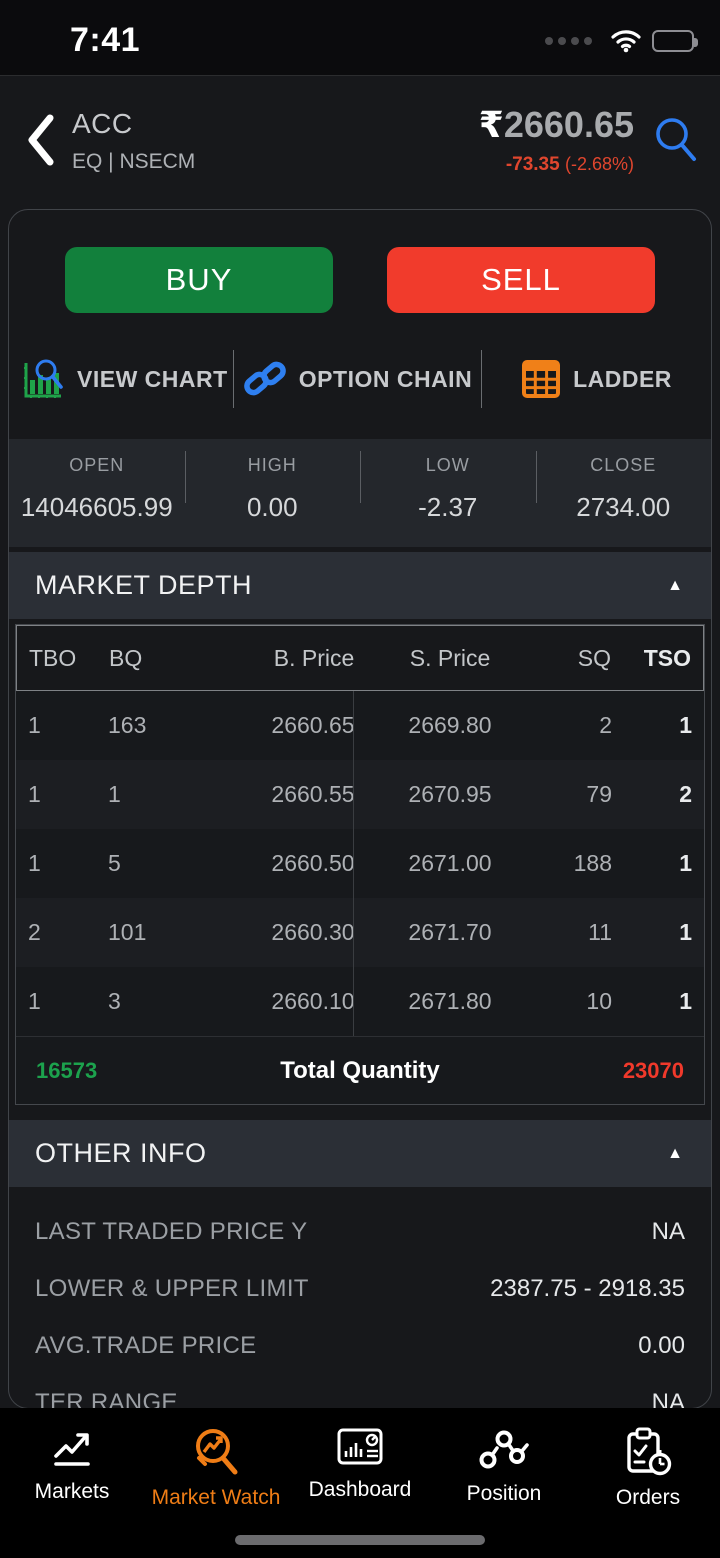 The image size is (720, 1558). Describe the element at coordinates (360, 725) in the screenshot. I see `table-row: 1 163 2660.65 2669.80 2 1` at that location.